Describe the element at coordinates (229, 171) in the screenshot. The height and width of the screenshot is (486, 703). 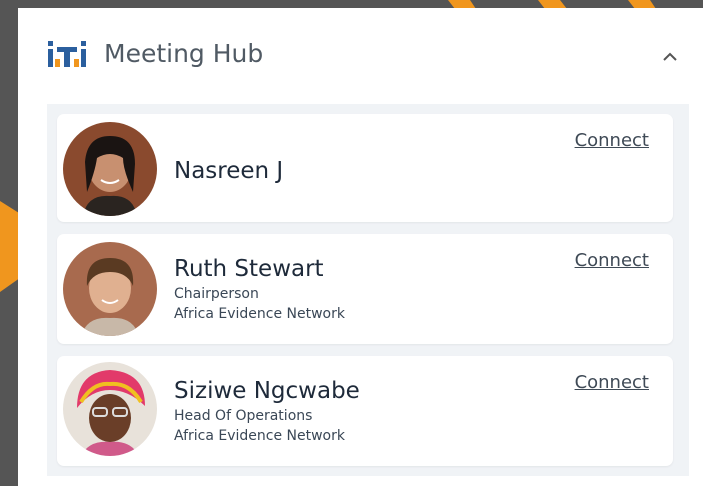
I see `member-name: Nasreen J` at that location.